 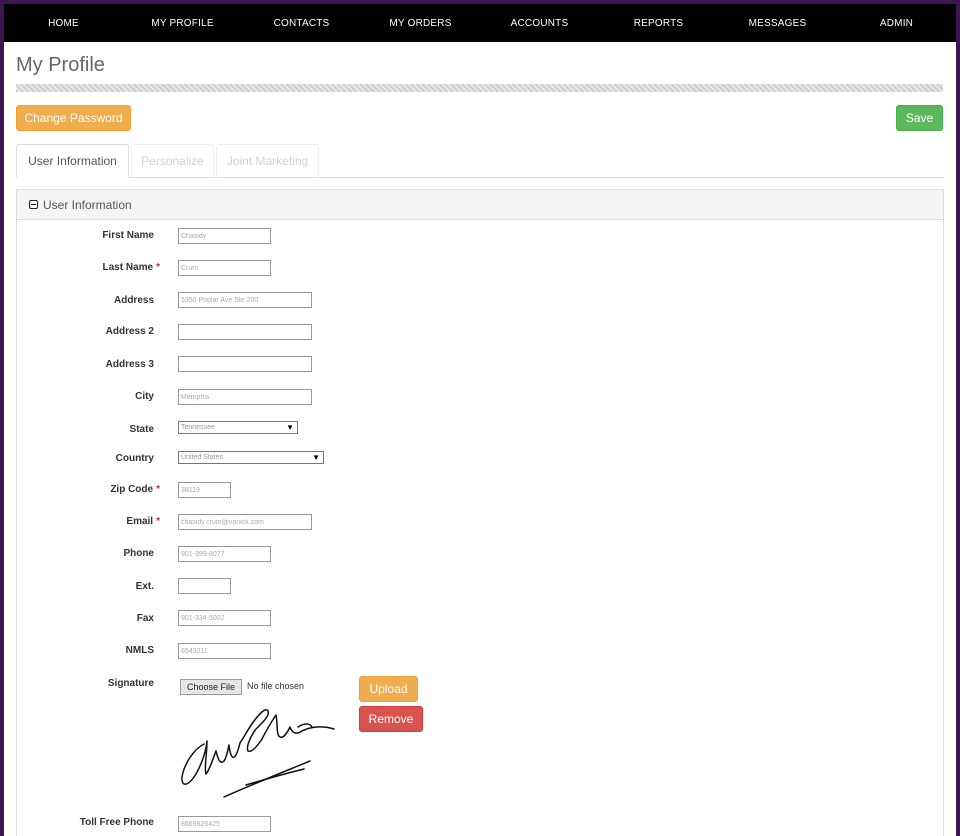 What do you see at coordinates (420, 23) in the screenshot?
I see `nav-my-orders: MY ORDERS` at bounding box center [420, 23].